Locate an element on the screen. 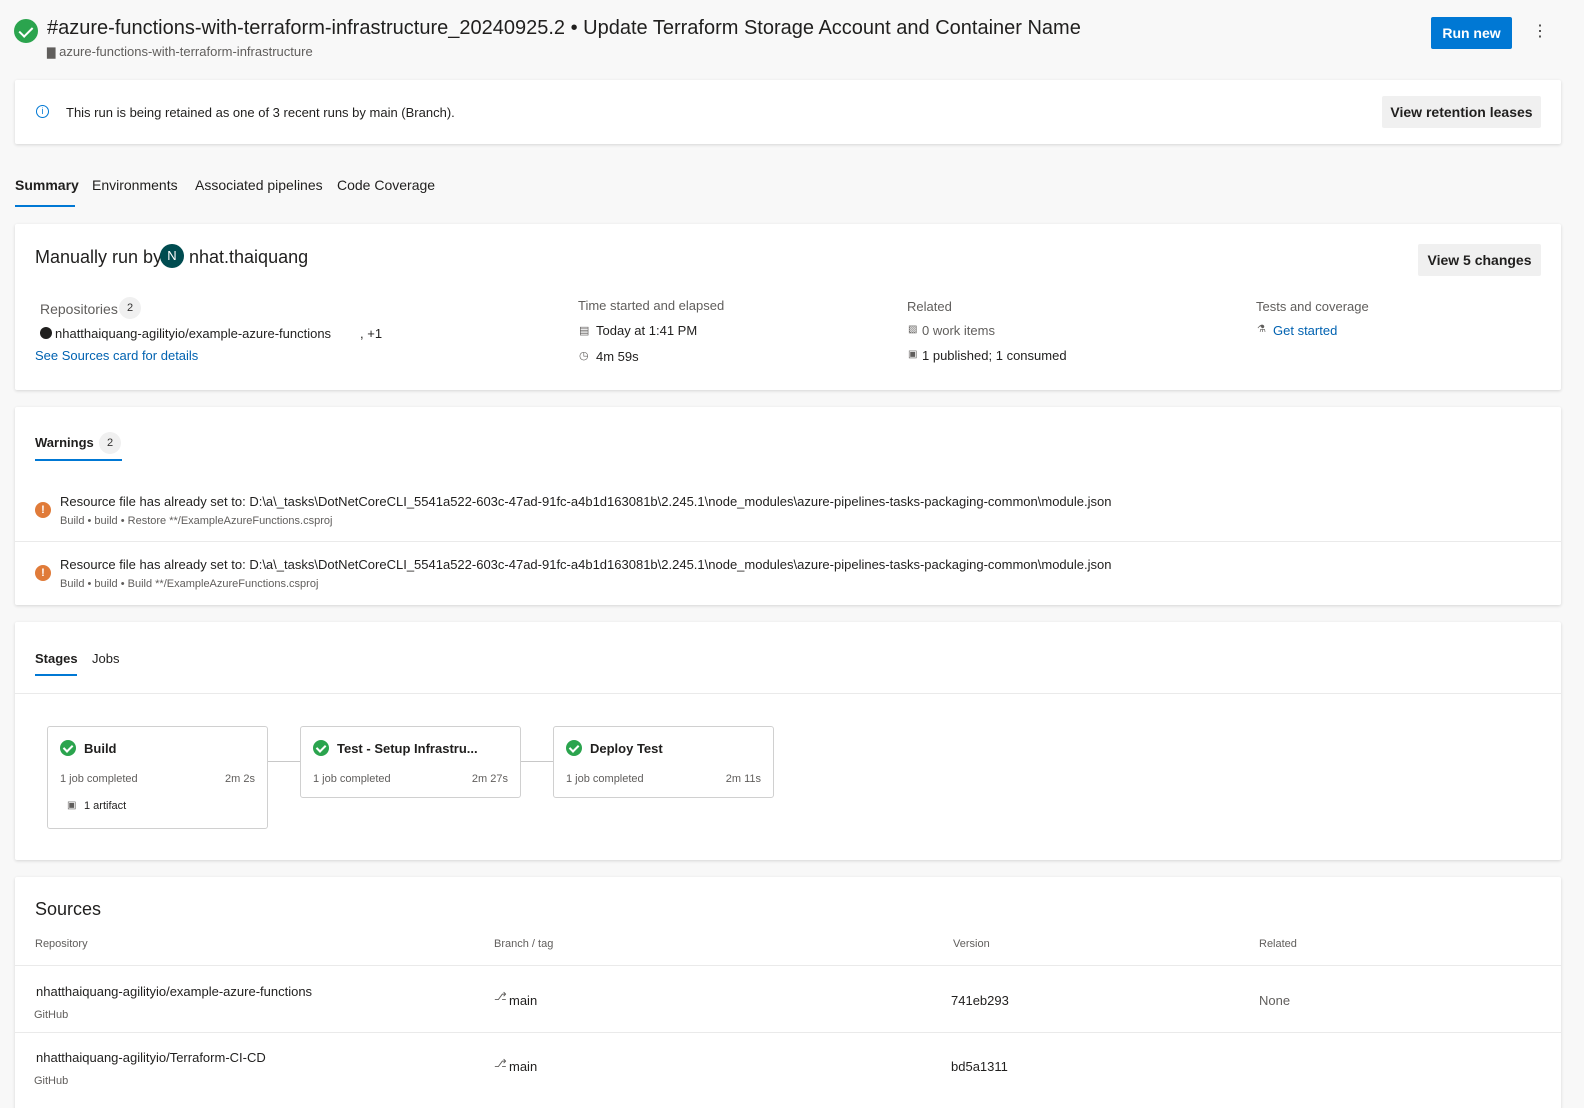 The height and width of the screenshot is (1108, 1584). related-label: Related is located at coordinates (929, 306).